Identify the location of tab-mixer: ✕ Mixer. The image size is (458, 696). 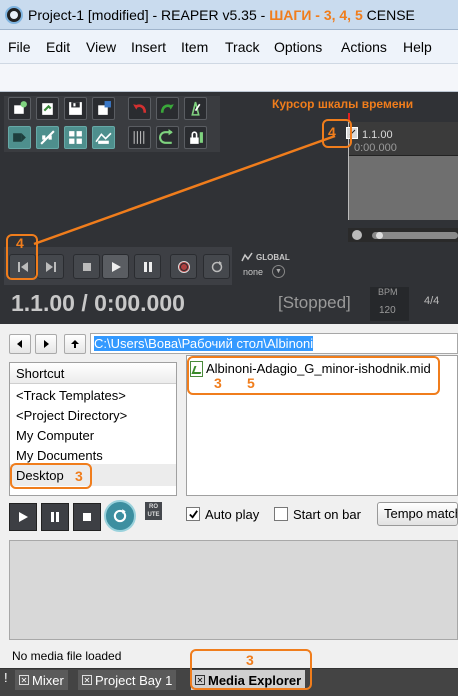
(41, 680).